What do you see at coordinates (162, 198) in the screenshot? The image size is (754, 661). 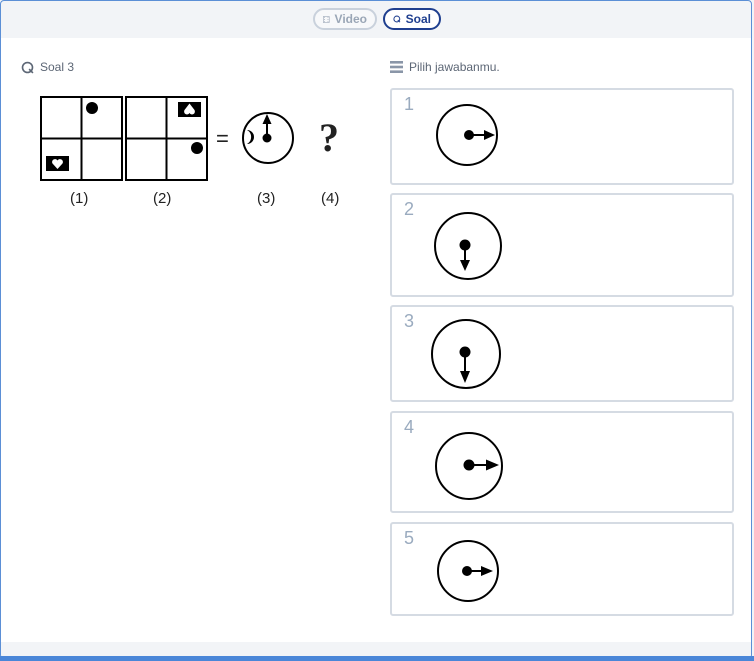 I see `figure-label-2: (2)` at bounding box center [162, 198].